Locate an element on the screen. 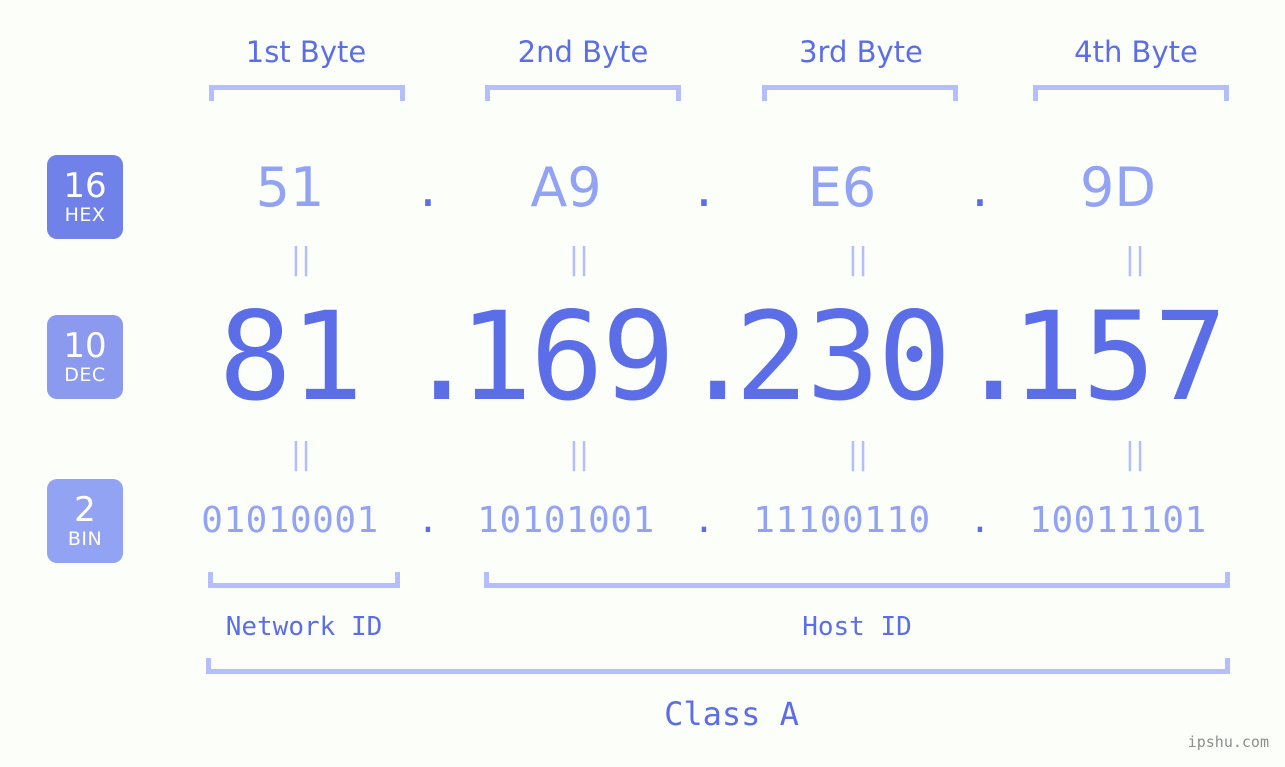 The image size is (1285, 767). equals-mark-hex-dec-2: || is located at coordinates (579, 259).